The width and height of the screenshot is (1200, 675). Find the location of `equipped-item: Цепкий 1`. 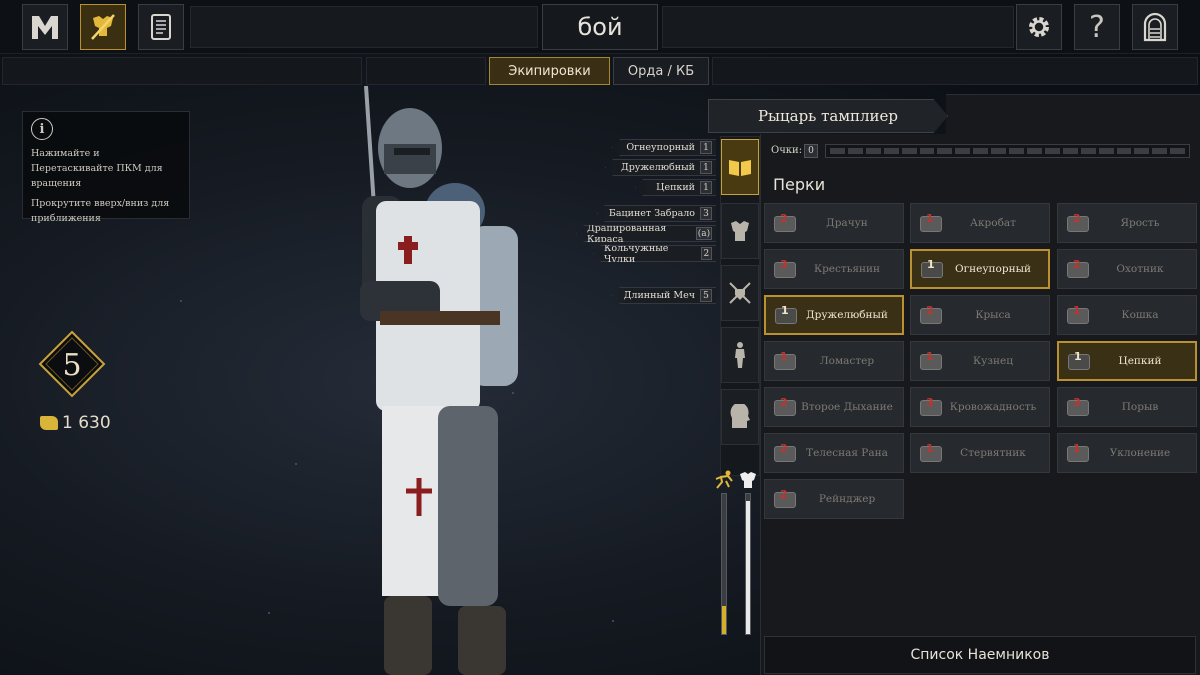

equipped-item: Цепкий 1 is located at coordinates (675, 187).